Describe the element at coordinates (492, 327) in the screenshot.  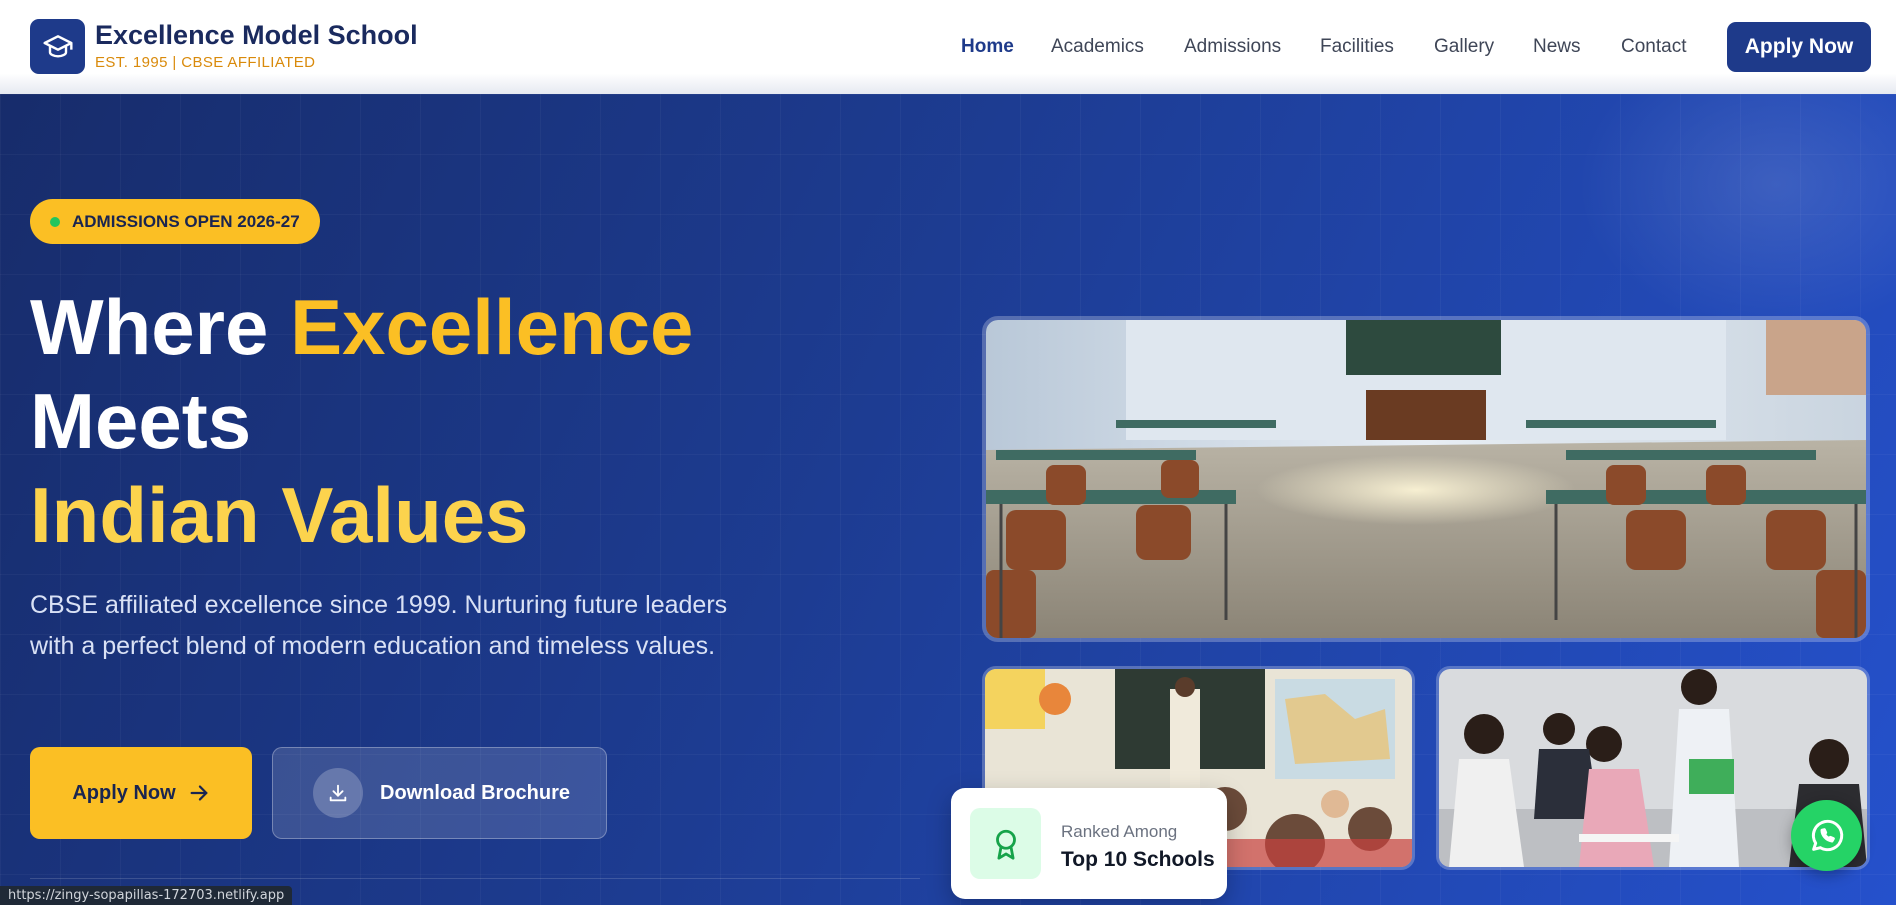
I see `headline-part-excellence: Excellence` at that location.